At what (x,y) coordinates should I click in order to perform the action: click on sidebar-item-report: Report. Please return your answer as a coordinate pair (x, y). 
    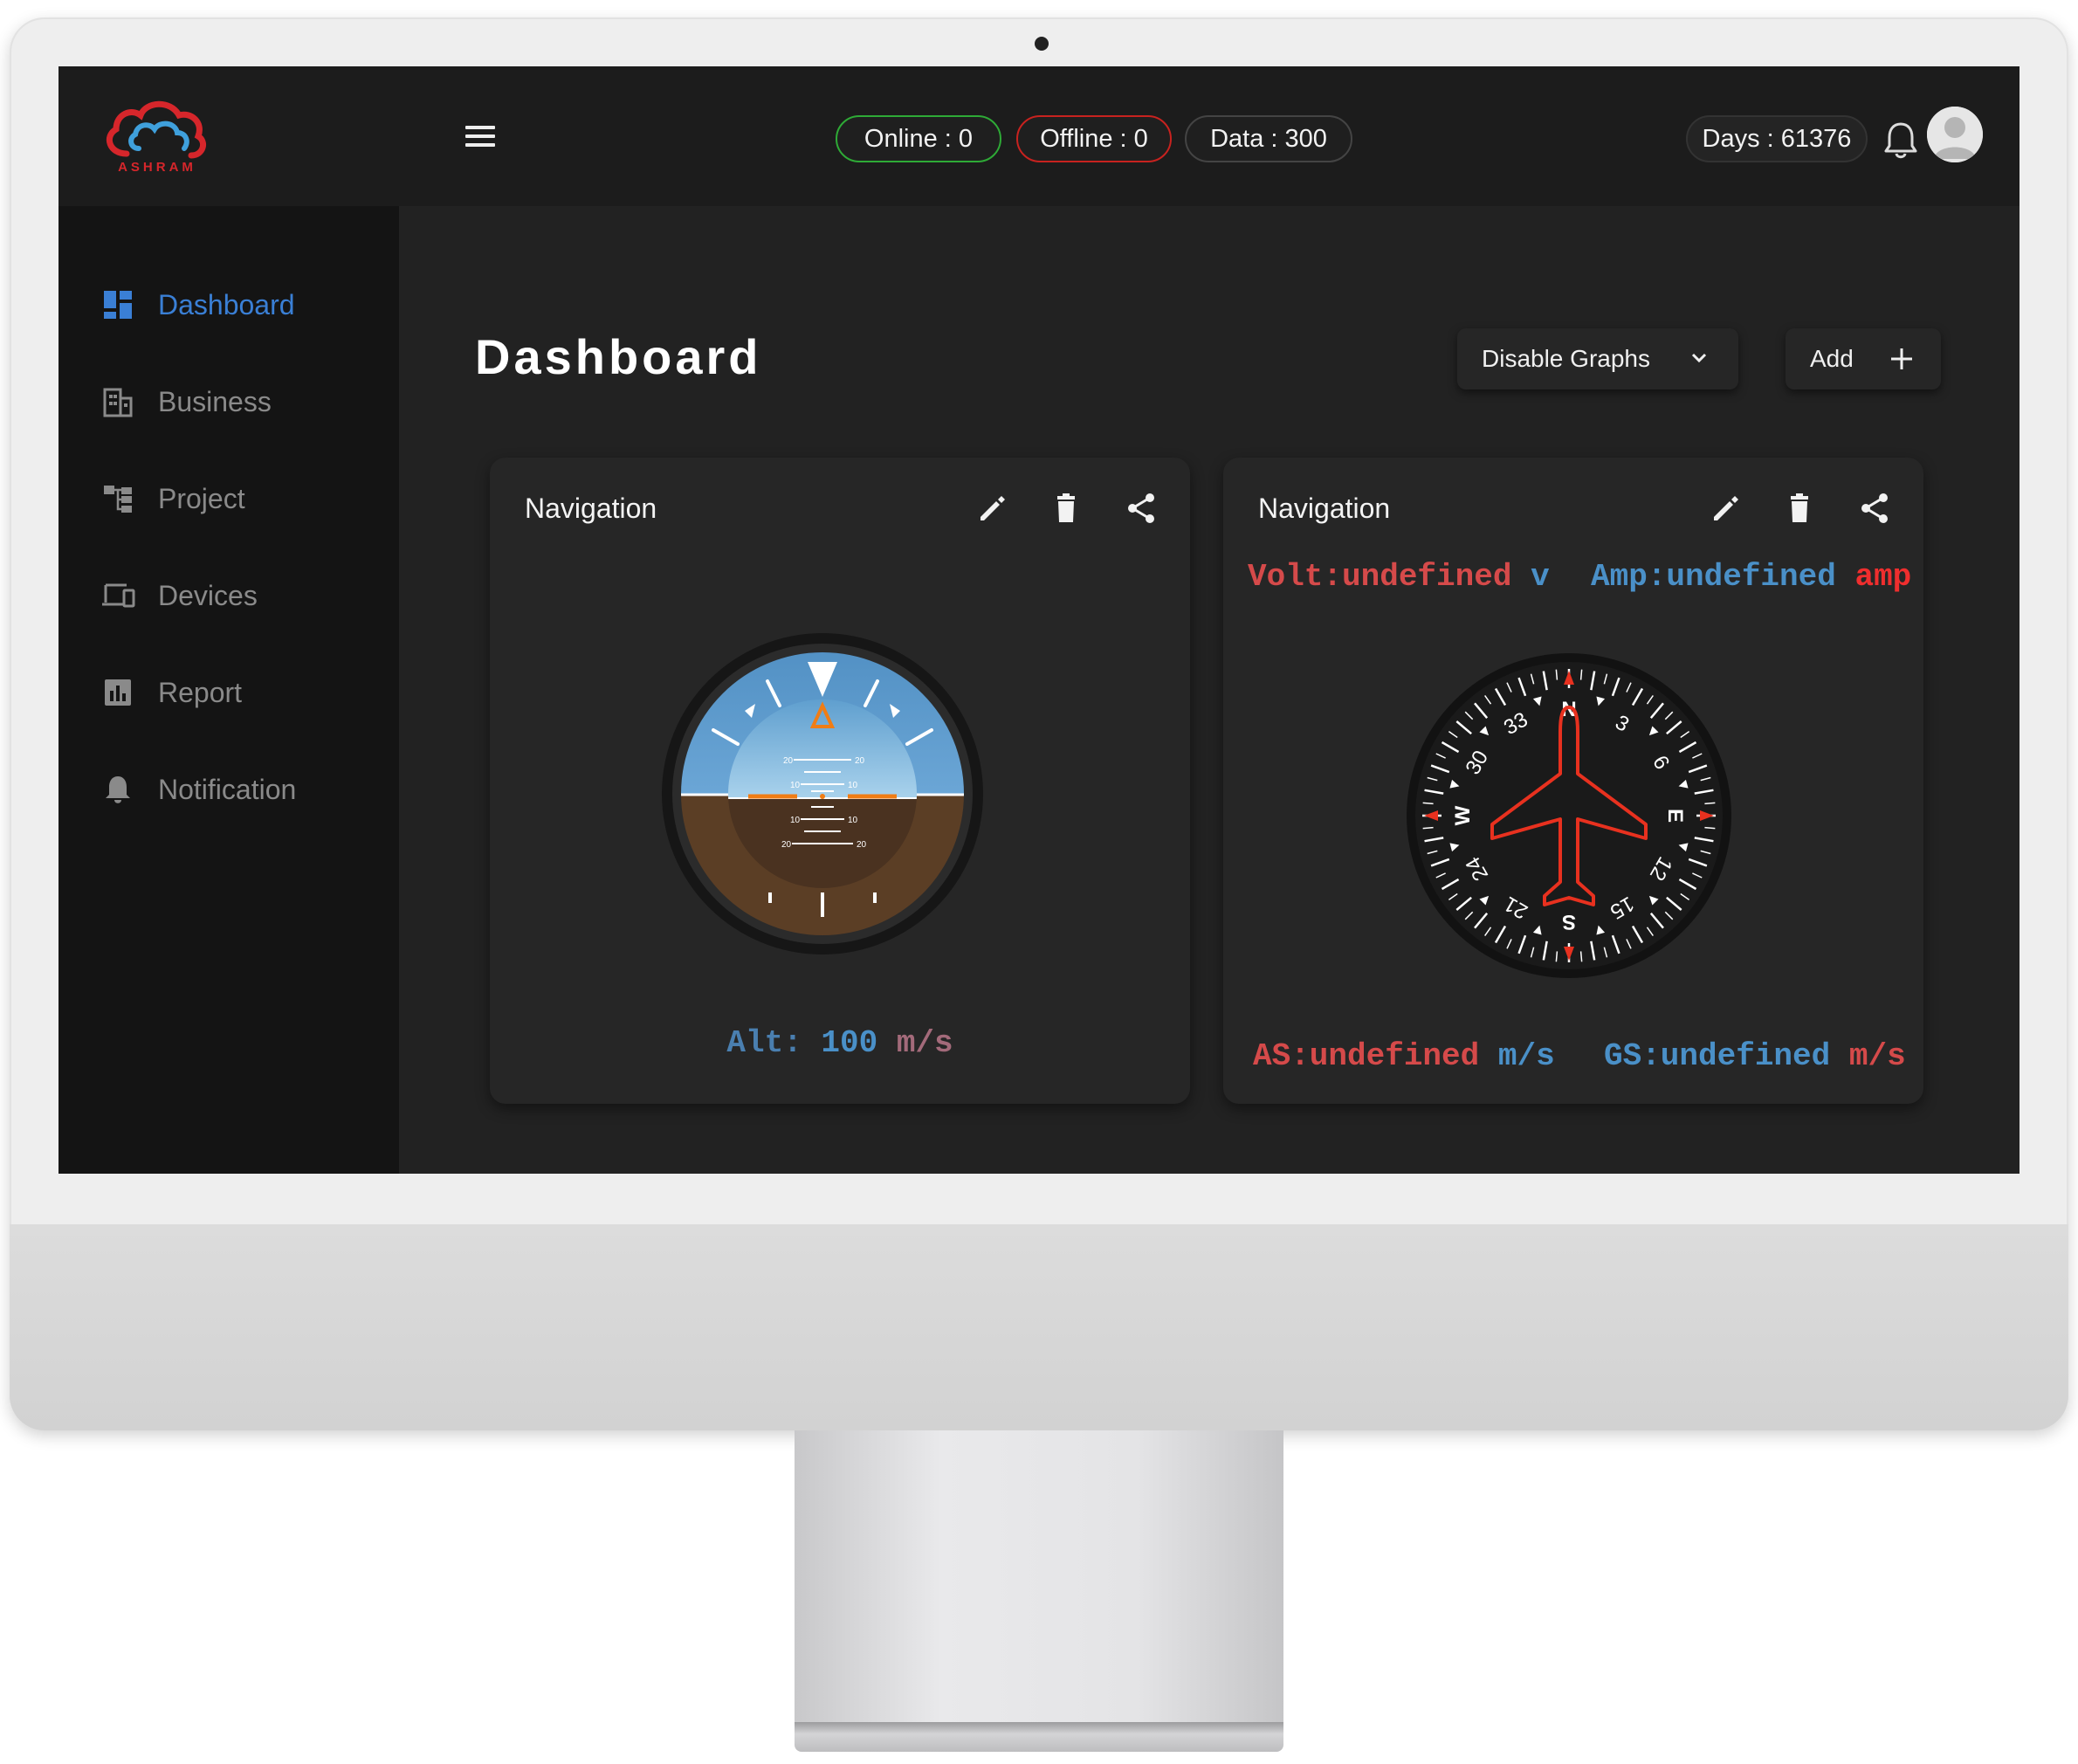
    Looking at the image, I should click on (240, 693).